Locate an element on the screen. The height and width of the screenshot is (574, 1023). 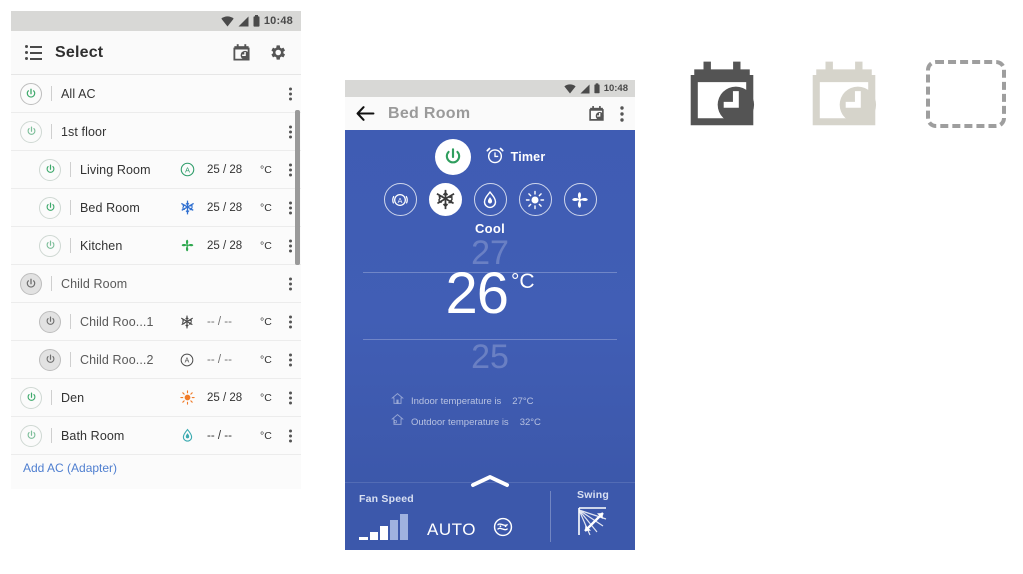
phone-appbar: Bed Room is located at coordinates (490, 113).